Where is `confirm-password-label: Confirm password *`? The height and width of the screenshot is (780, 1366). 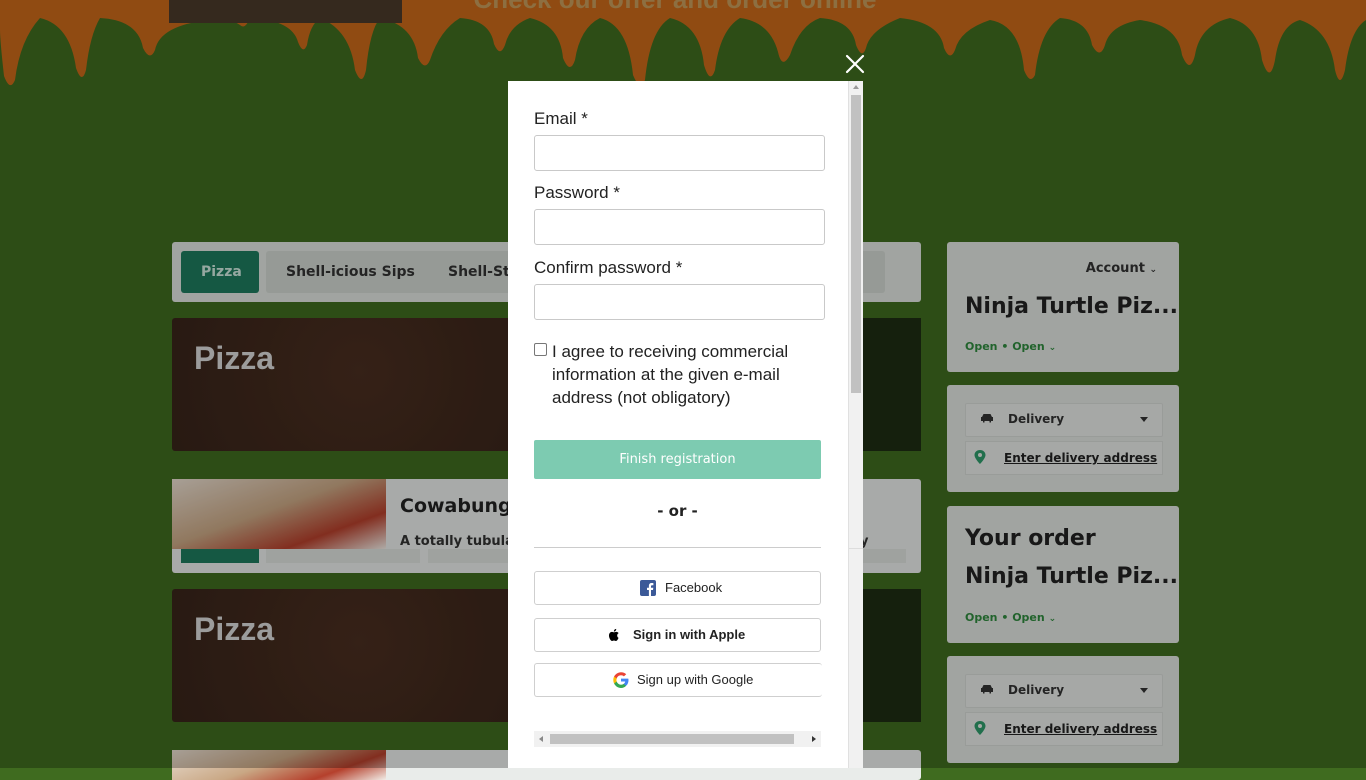 confirm-password-label: Confirm password * is located at coordinates (608, 267).